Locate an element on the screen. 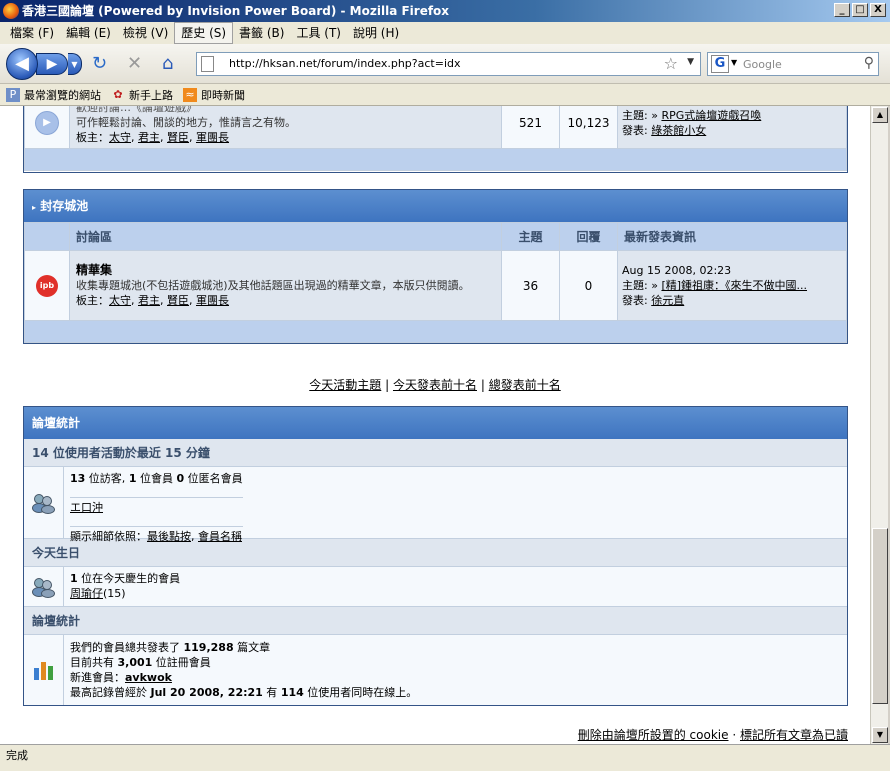 The height and width of the screenshot is (771, 890). last-poster-link: 徐元直 is located at coordinates (667, 300).